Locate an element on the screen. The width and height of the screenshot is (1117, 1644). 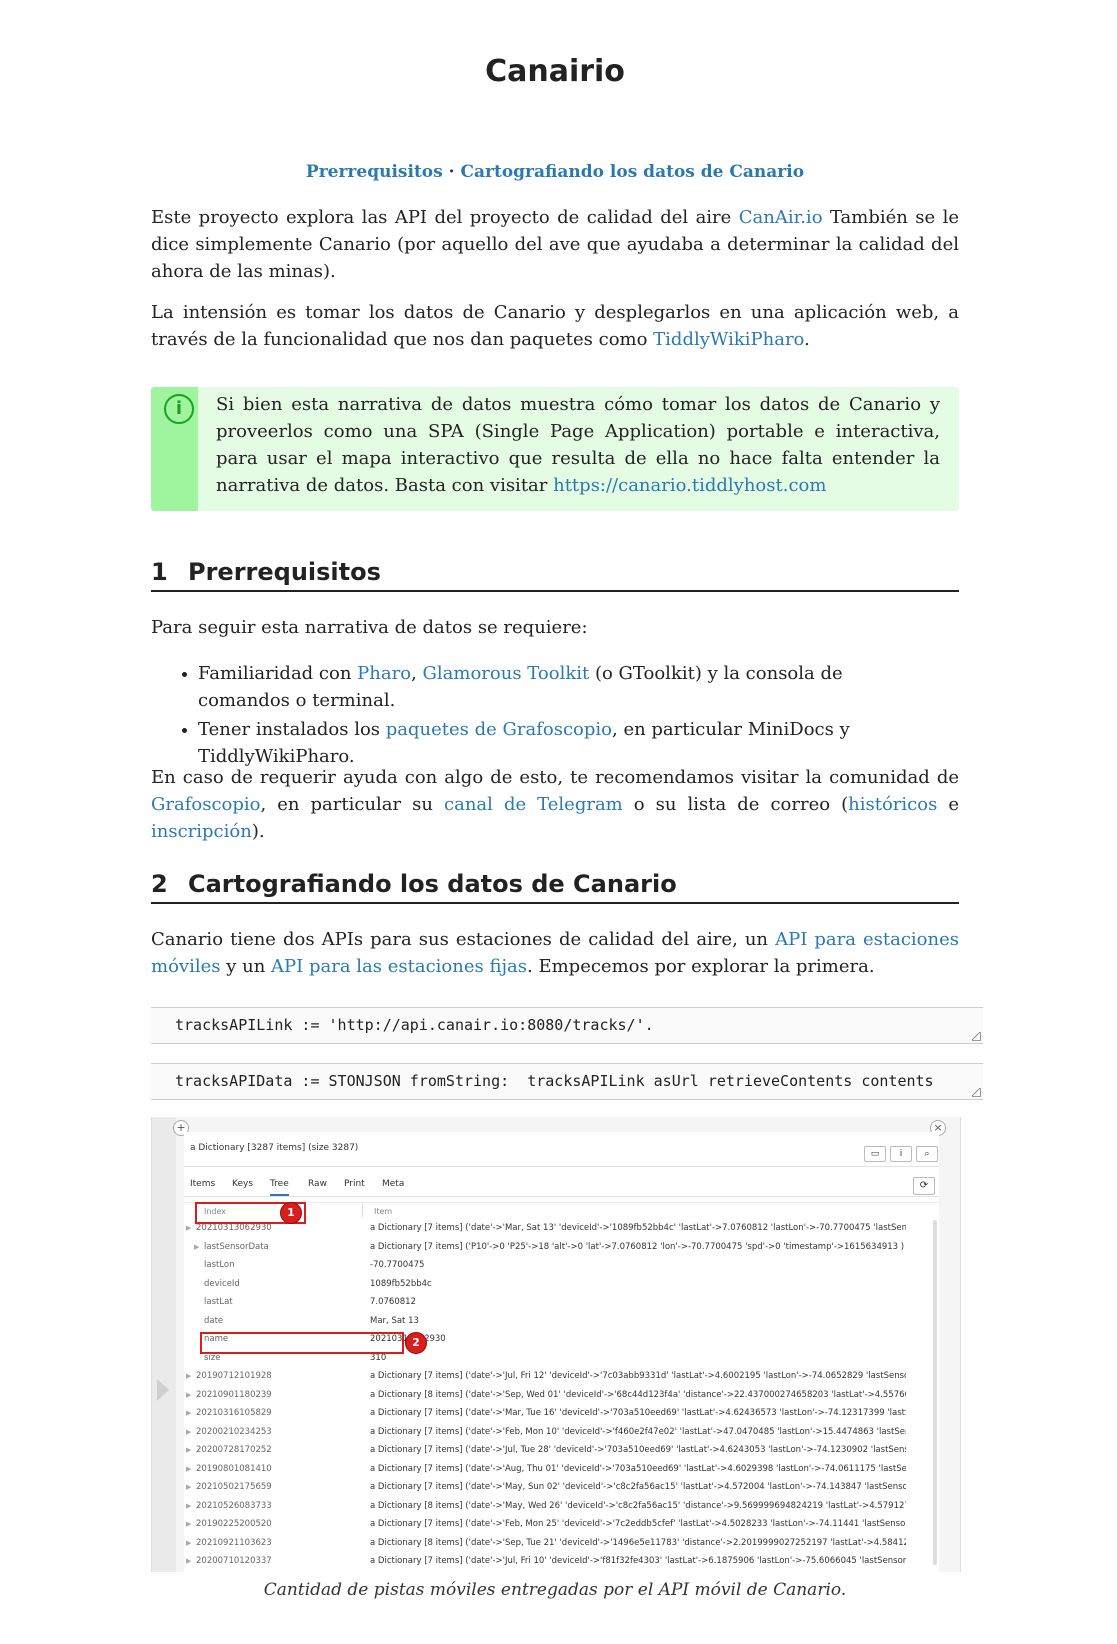
canair-link: CanAir.io is located at coordinates (781, 217).